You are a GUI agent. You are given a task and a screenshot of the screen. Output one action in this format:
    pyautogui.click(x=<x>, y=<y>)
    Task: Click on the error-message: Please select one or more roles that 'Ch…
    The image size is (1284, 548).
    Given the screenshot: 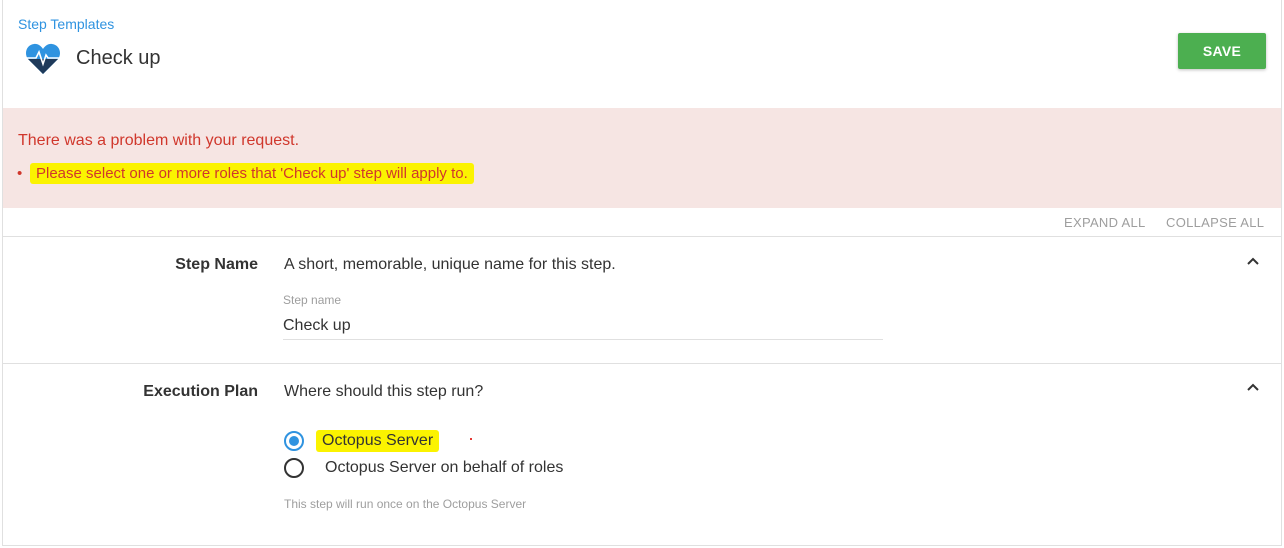 What is the action you would take?
    pyautogui.click(x=252, y=173)
    